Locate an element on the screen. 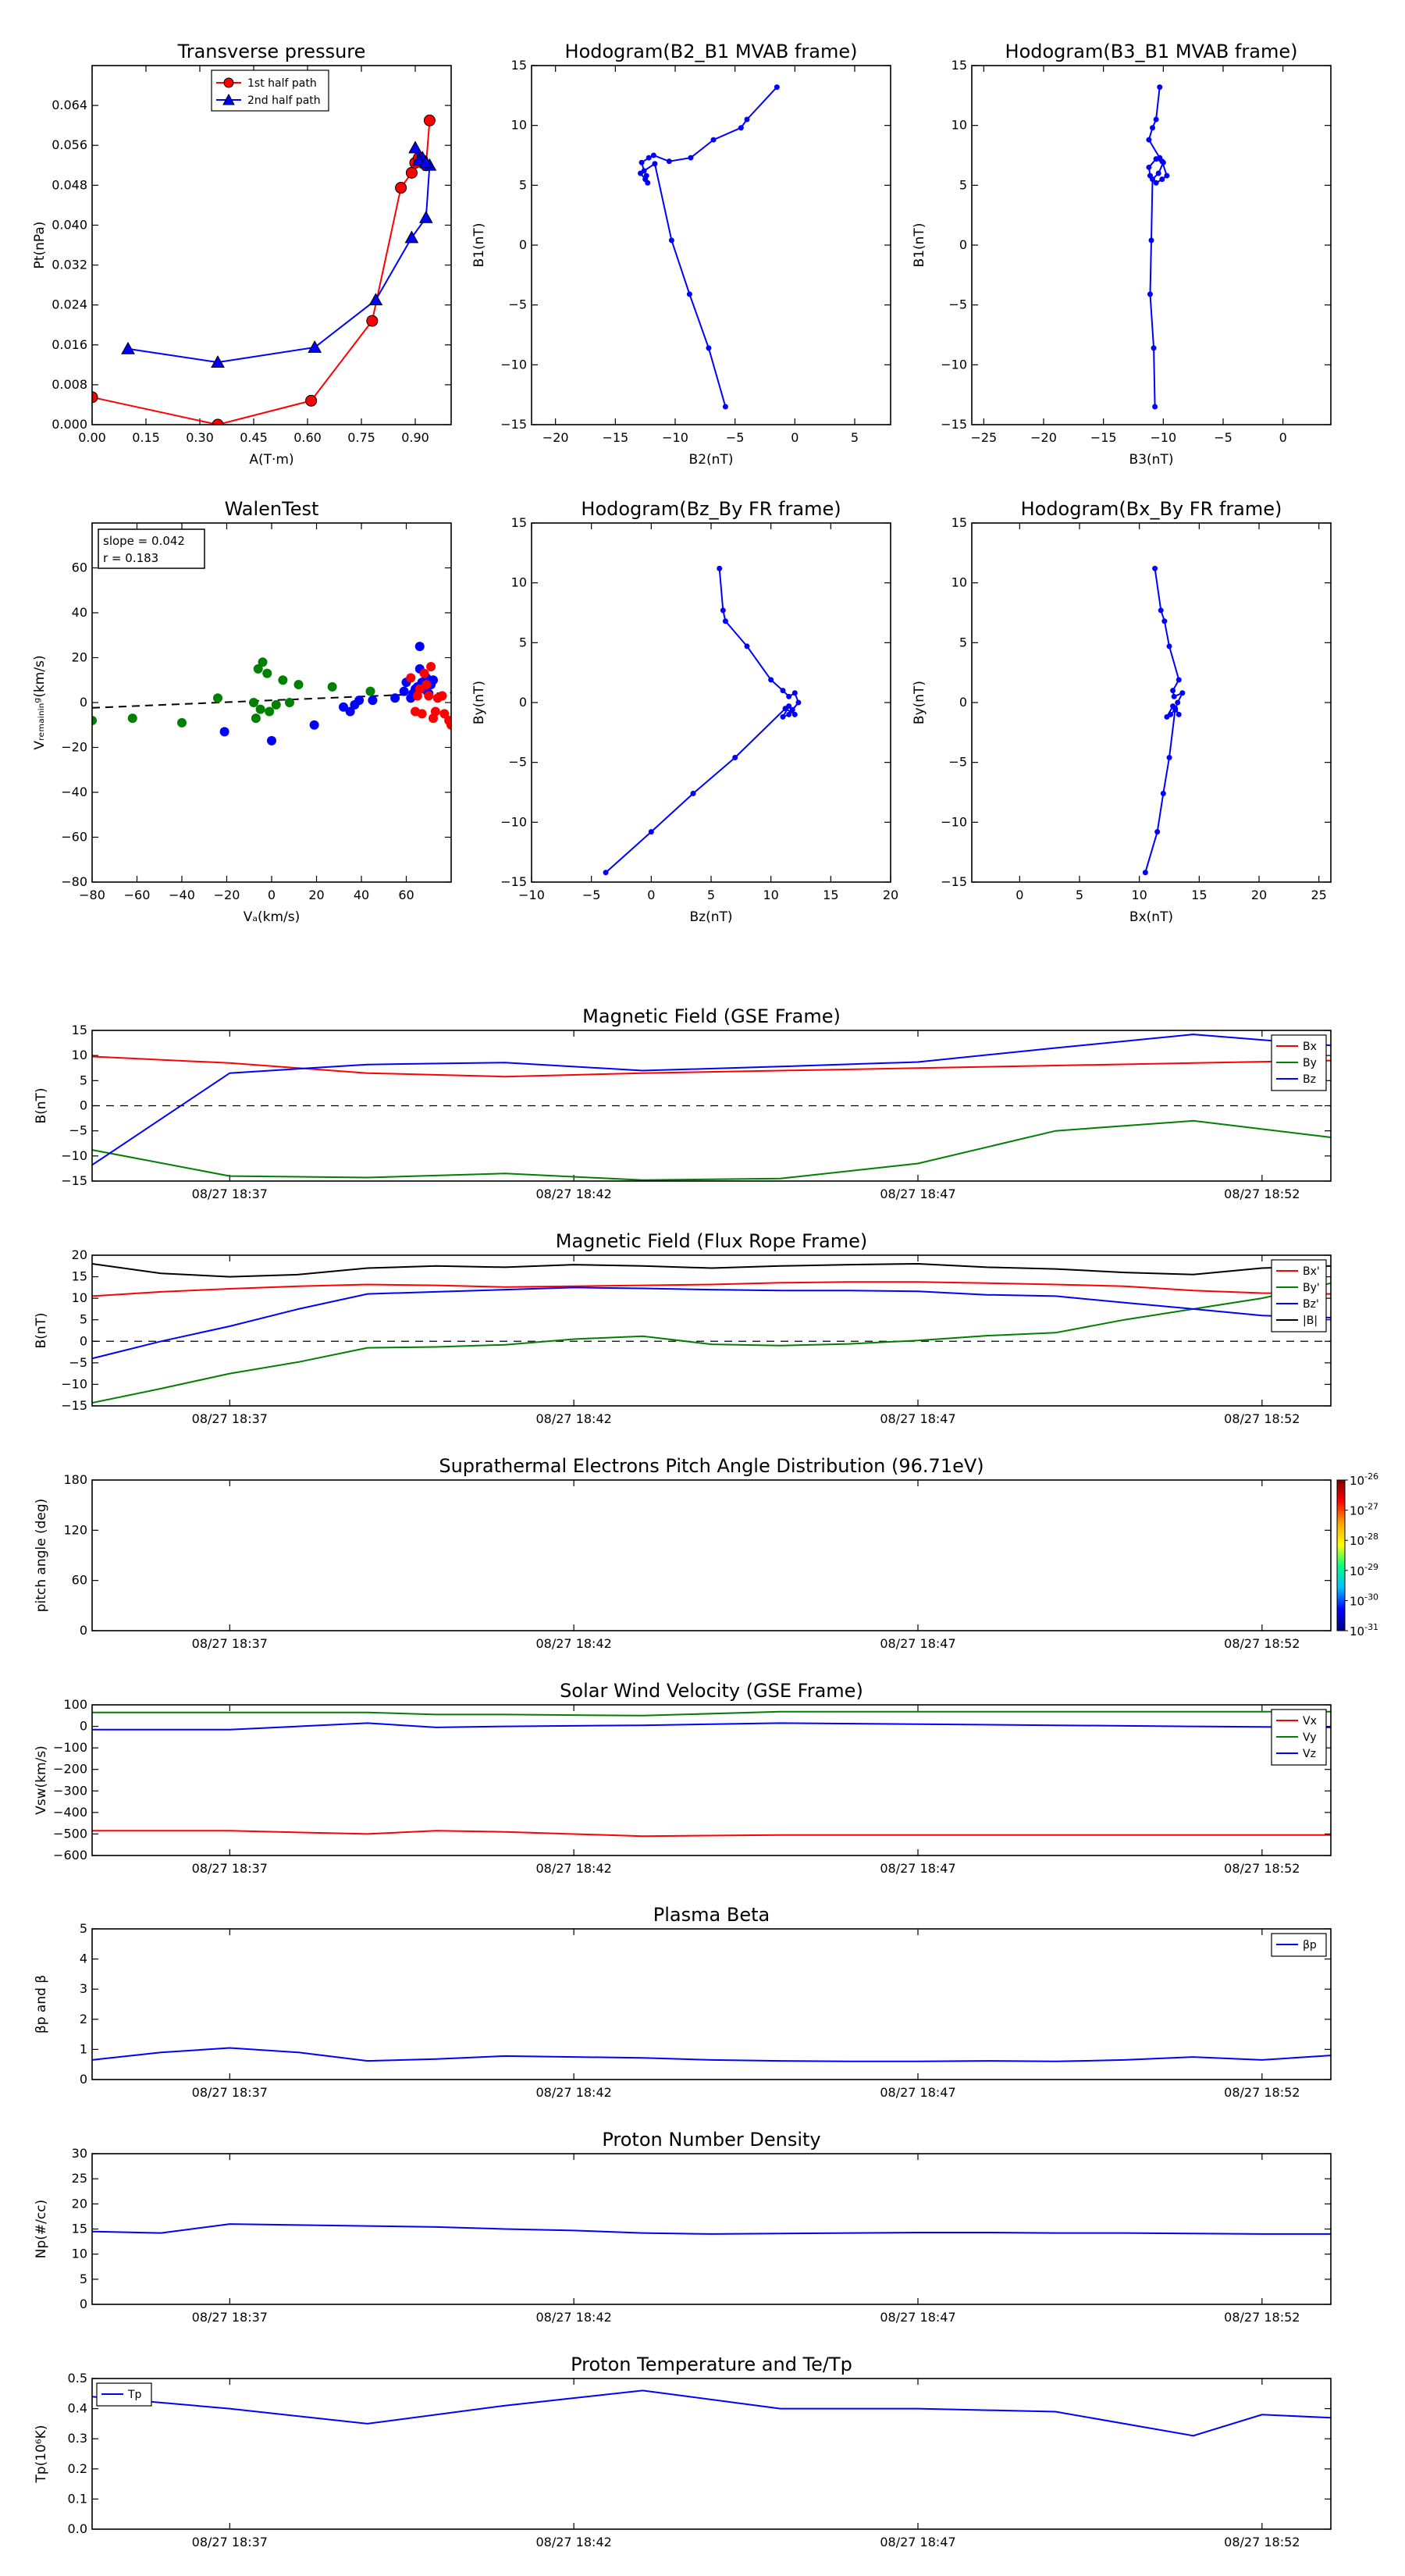 The height and width of the screenshot is (2576, 1405). h31-title: Hodogram(B3_B1 MVAB frame) is located at coordinates (1151, 51).